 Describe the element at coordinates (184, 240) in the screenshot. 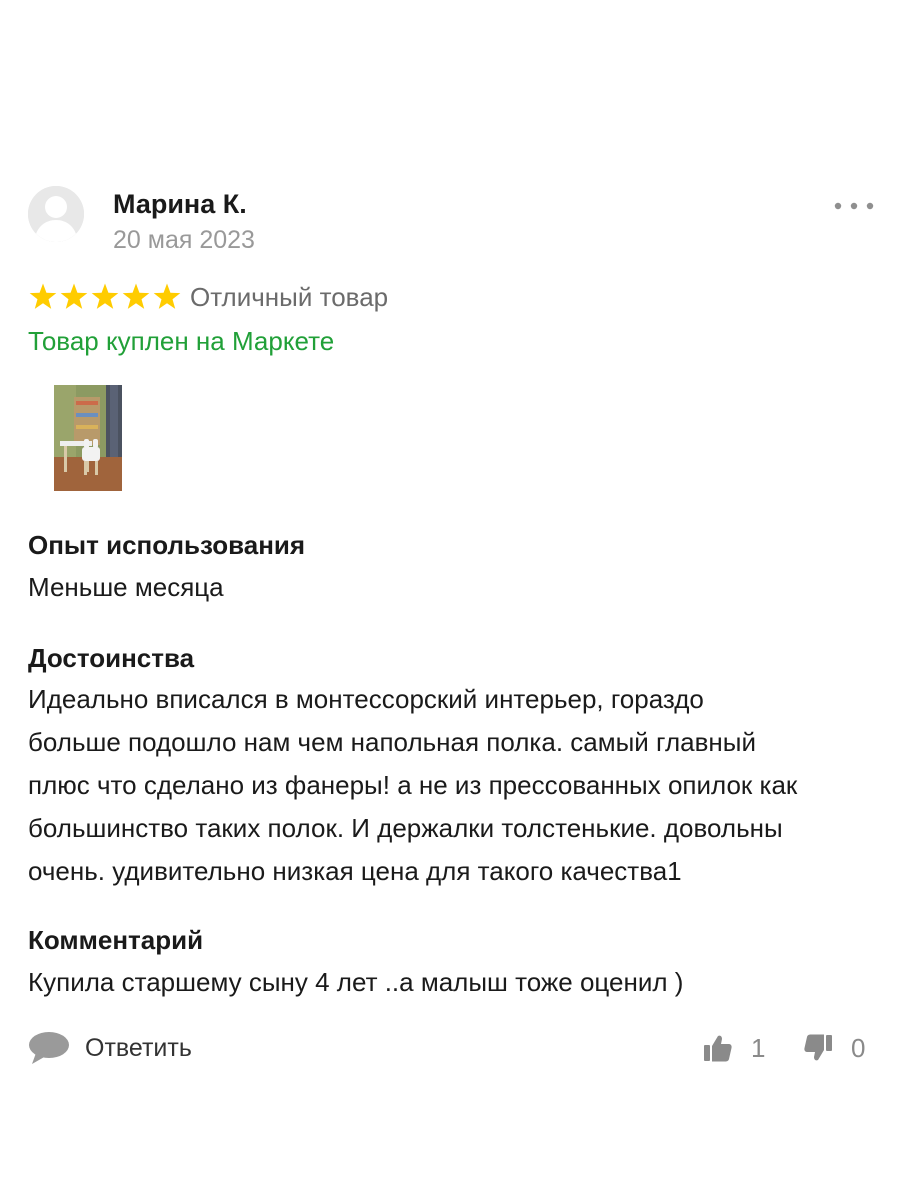

I see `review-date: 20 мая 2023` at that location.